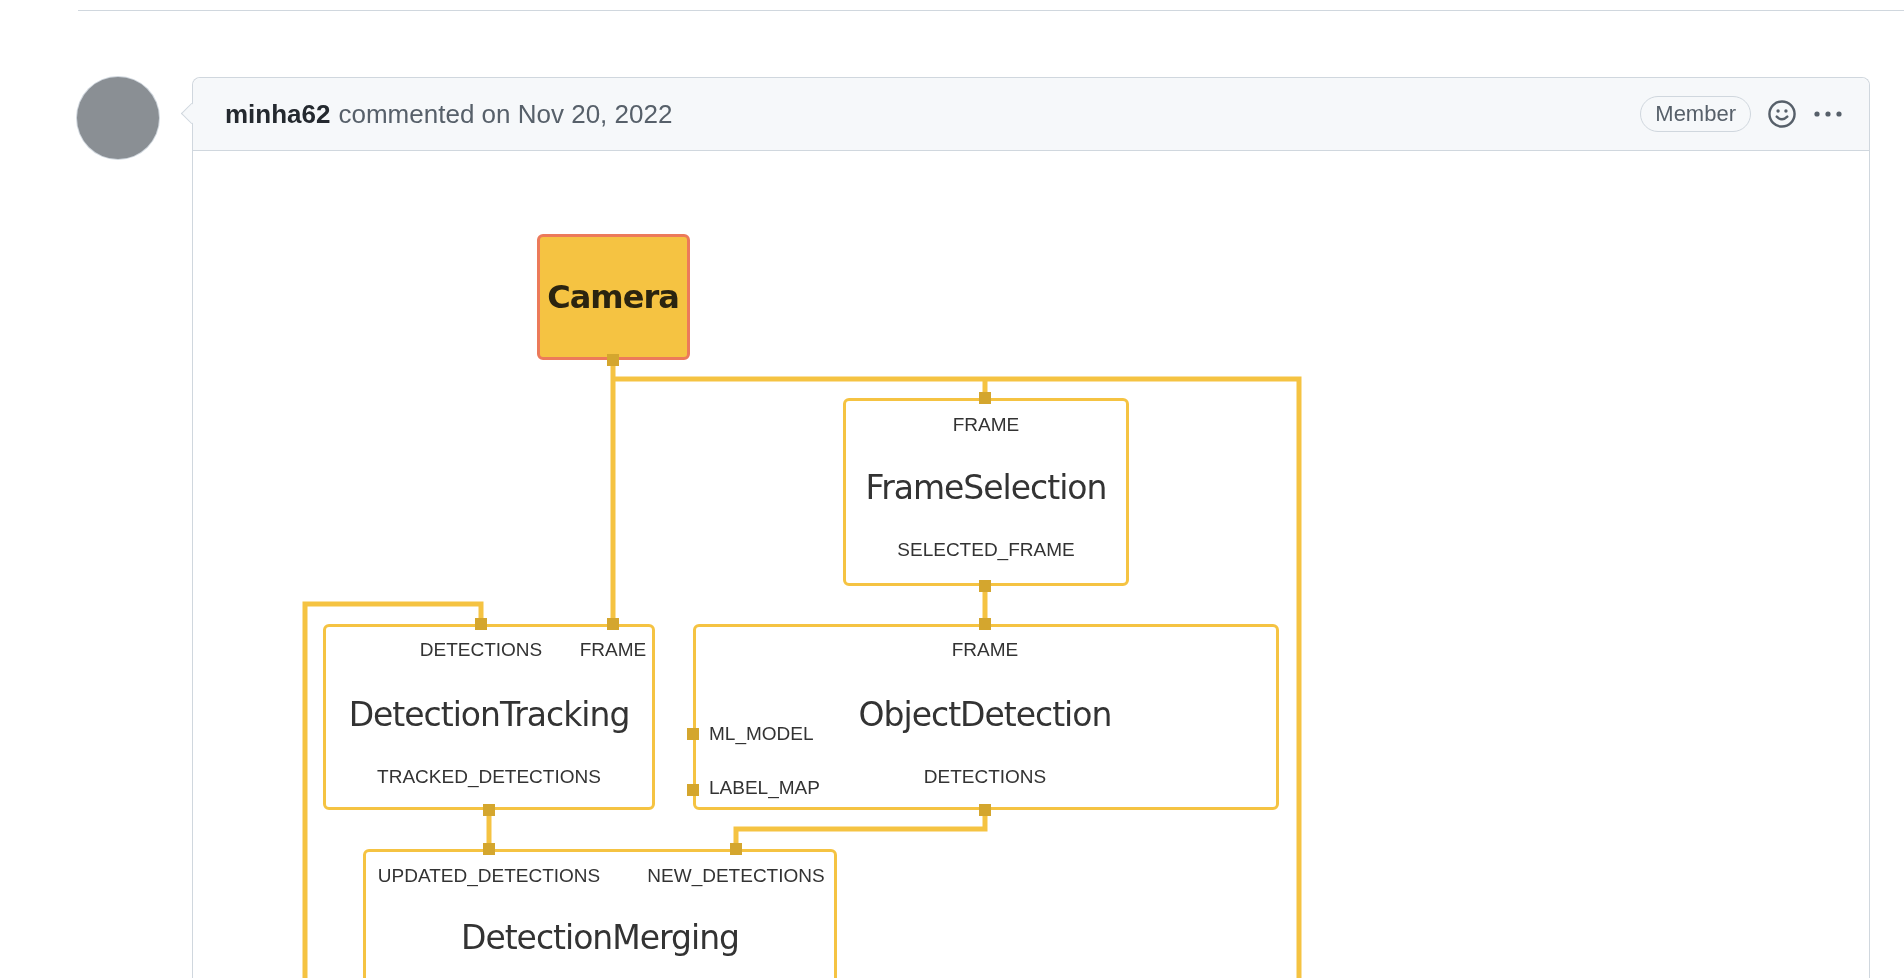  I want to click on node-title: DetectionTracking, so click(489, 714).